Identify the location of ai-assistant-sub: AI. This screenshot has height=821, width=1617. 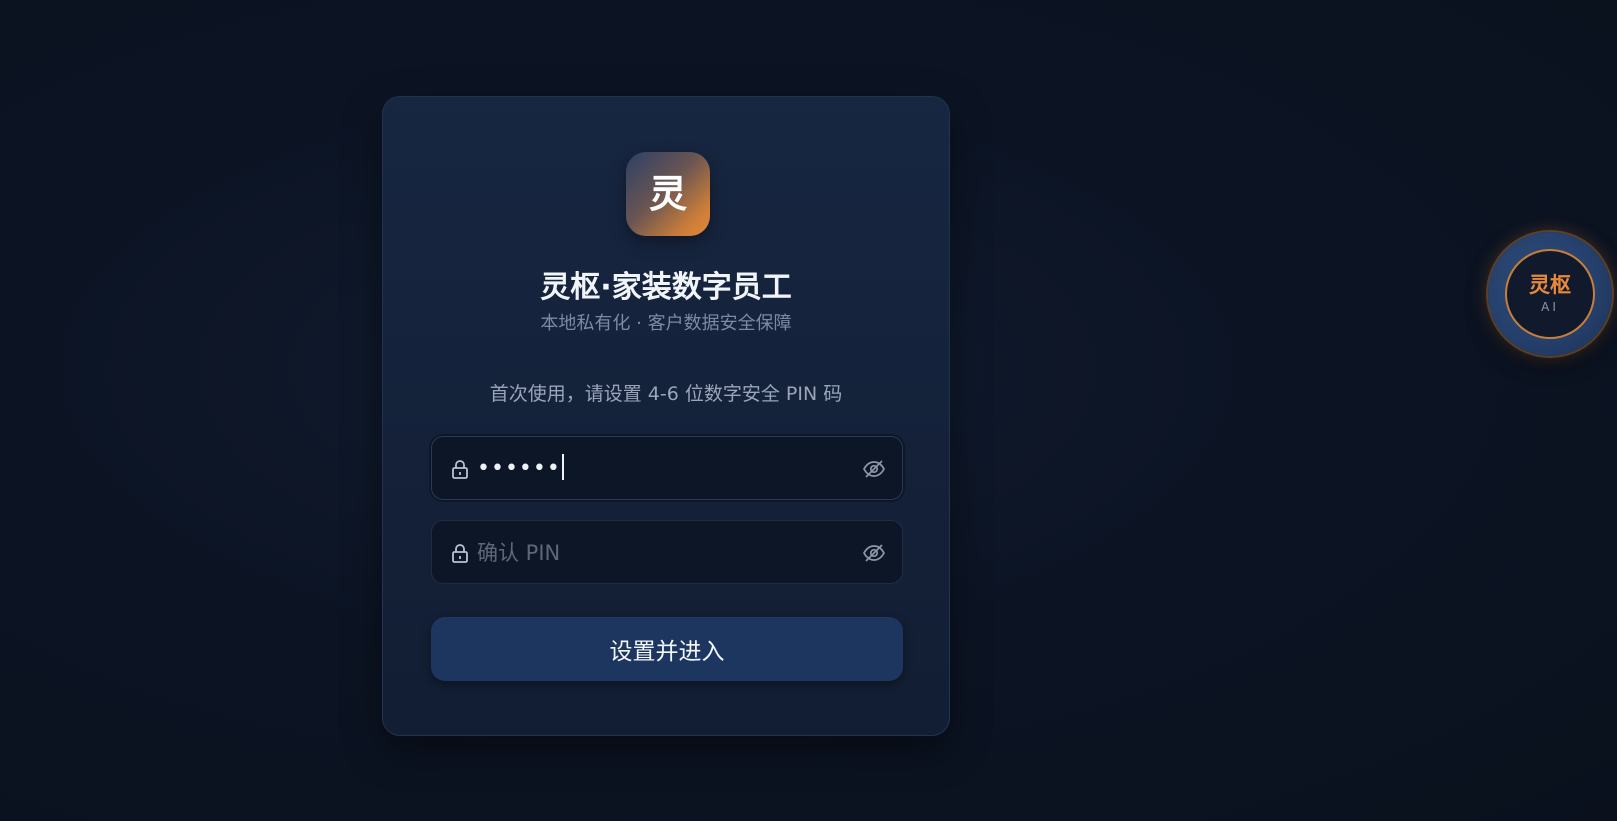
(1550, 306).